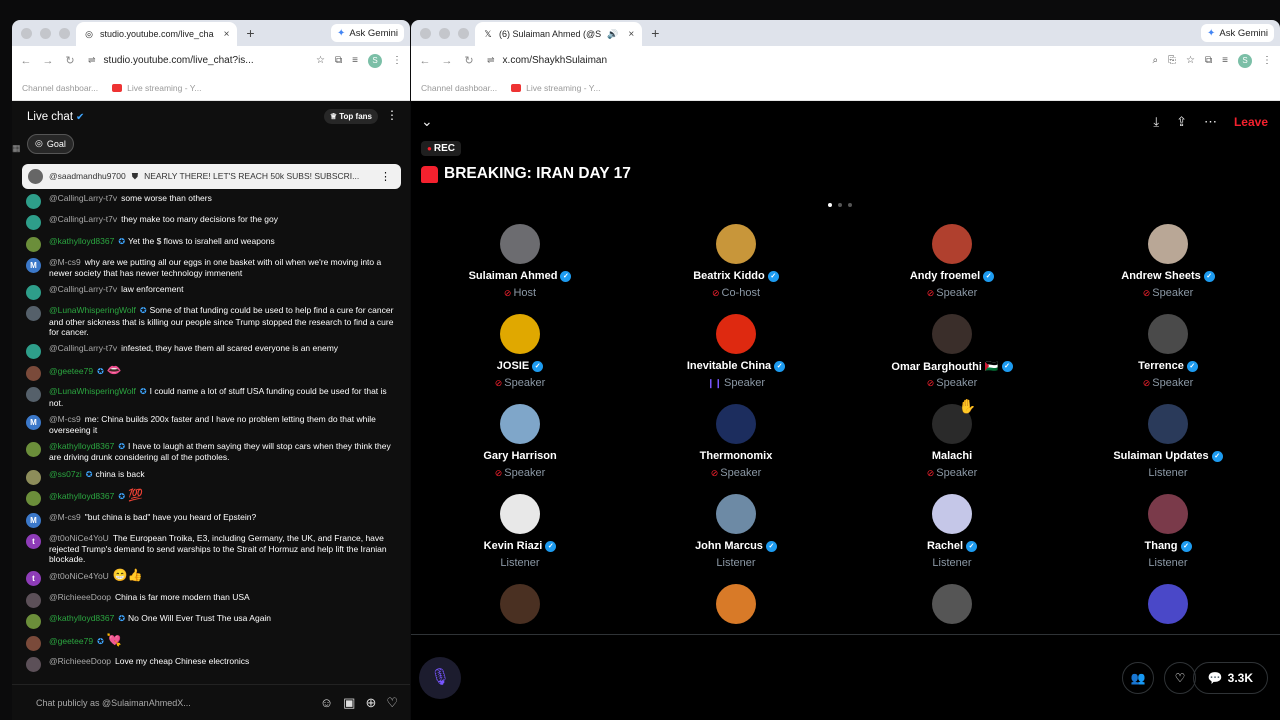 This screenshot has width=1280, height=720. What do you see at coordinates (1168, 352) in the screenshot?
I see `participant: Terrence ✓ ⊘ Speaker` at bounding box center [1168, 352].